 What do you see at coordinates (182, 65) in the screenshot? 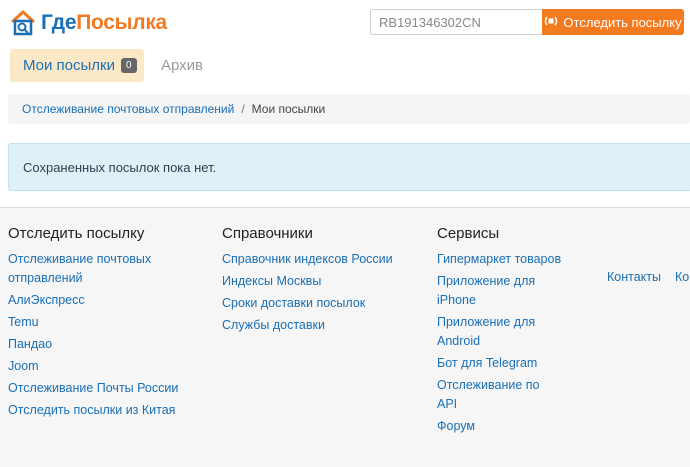
I see `tab-archive: Архив` at bounding box center [182, 65].